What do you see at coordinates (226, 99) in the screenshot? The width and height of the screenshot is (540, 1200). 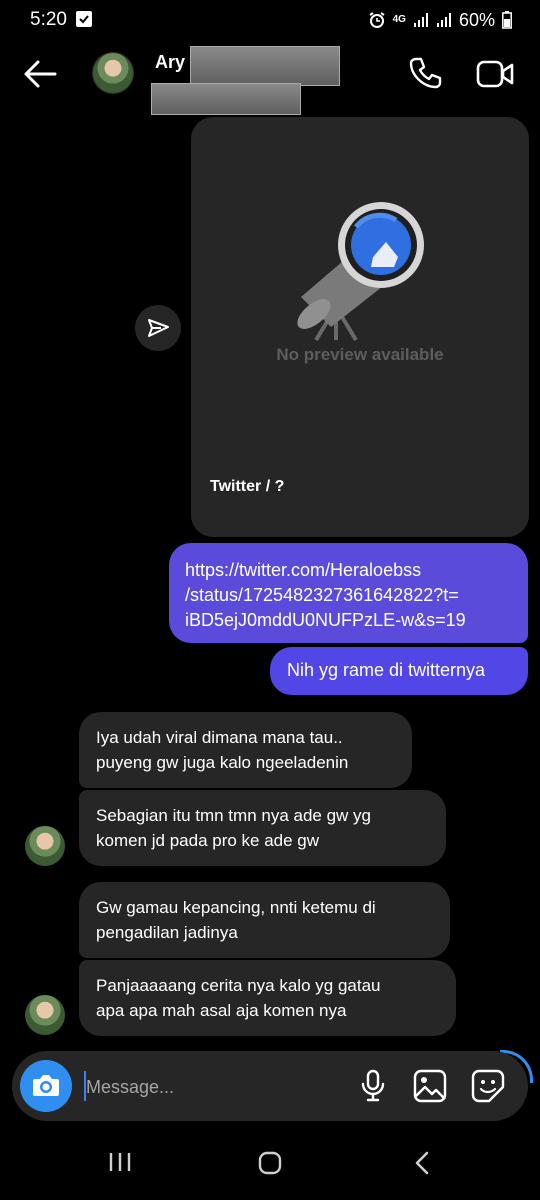 I see `redacted-username-block` at bounding box center [226, 99].